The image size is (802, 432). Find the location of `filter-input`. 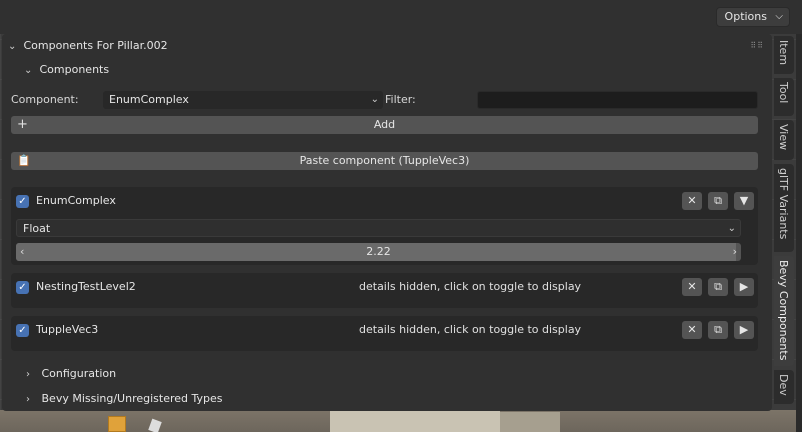

filter-input is located at coordinates (617, 100).